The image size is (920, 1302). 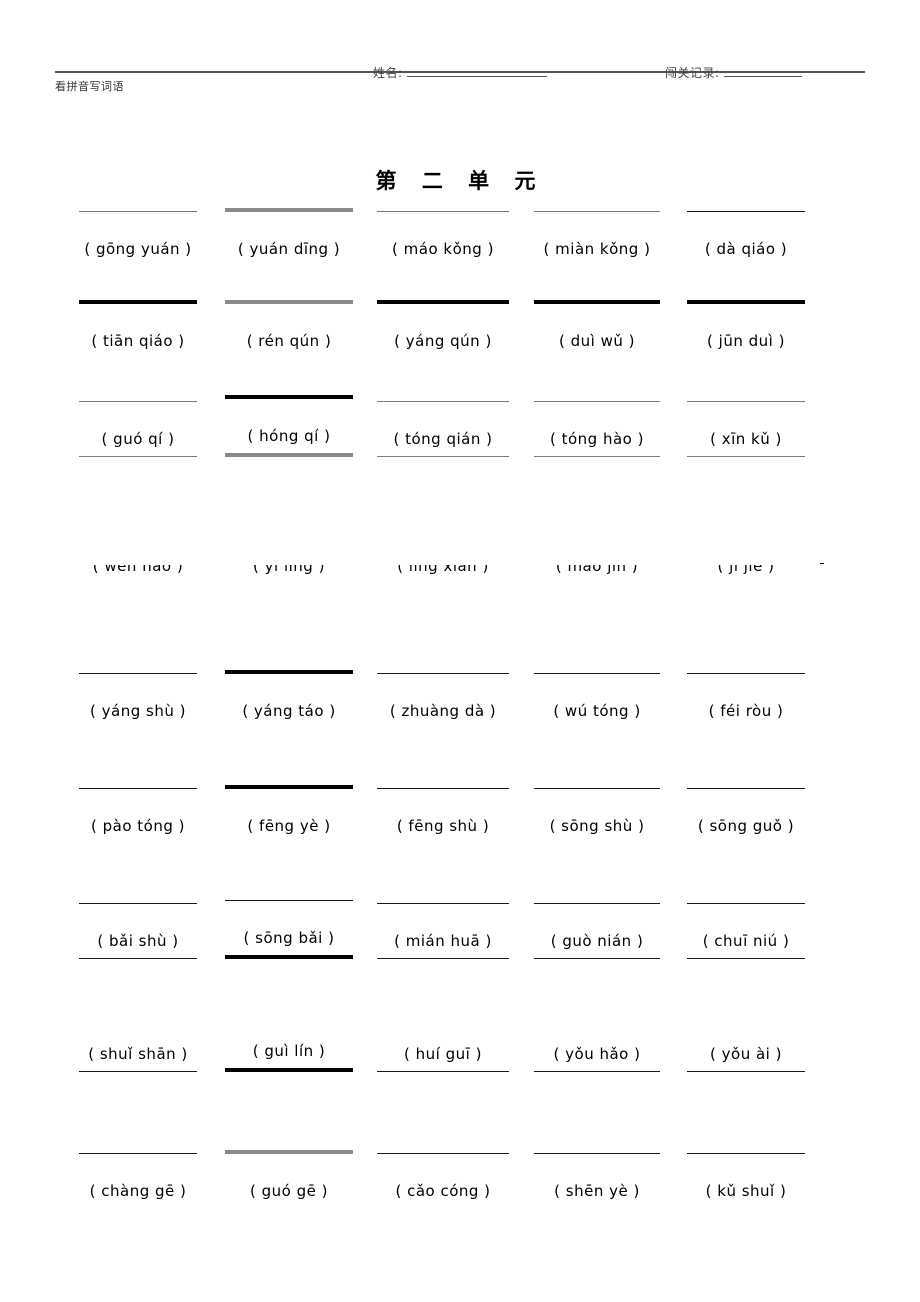 I want to click on pinyin-prompt: ( cǎo cóng ), so click(x=443, y=1191).